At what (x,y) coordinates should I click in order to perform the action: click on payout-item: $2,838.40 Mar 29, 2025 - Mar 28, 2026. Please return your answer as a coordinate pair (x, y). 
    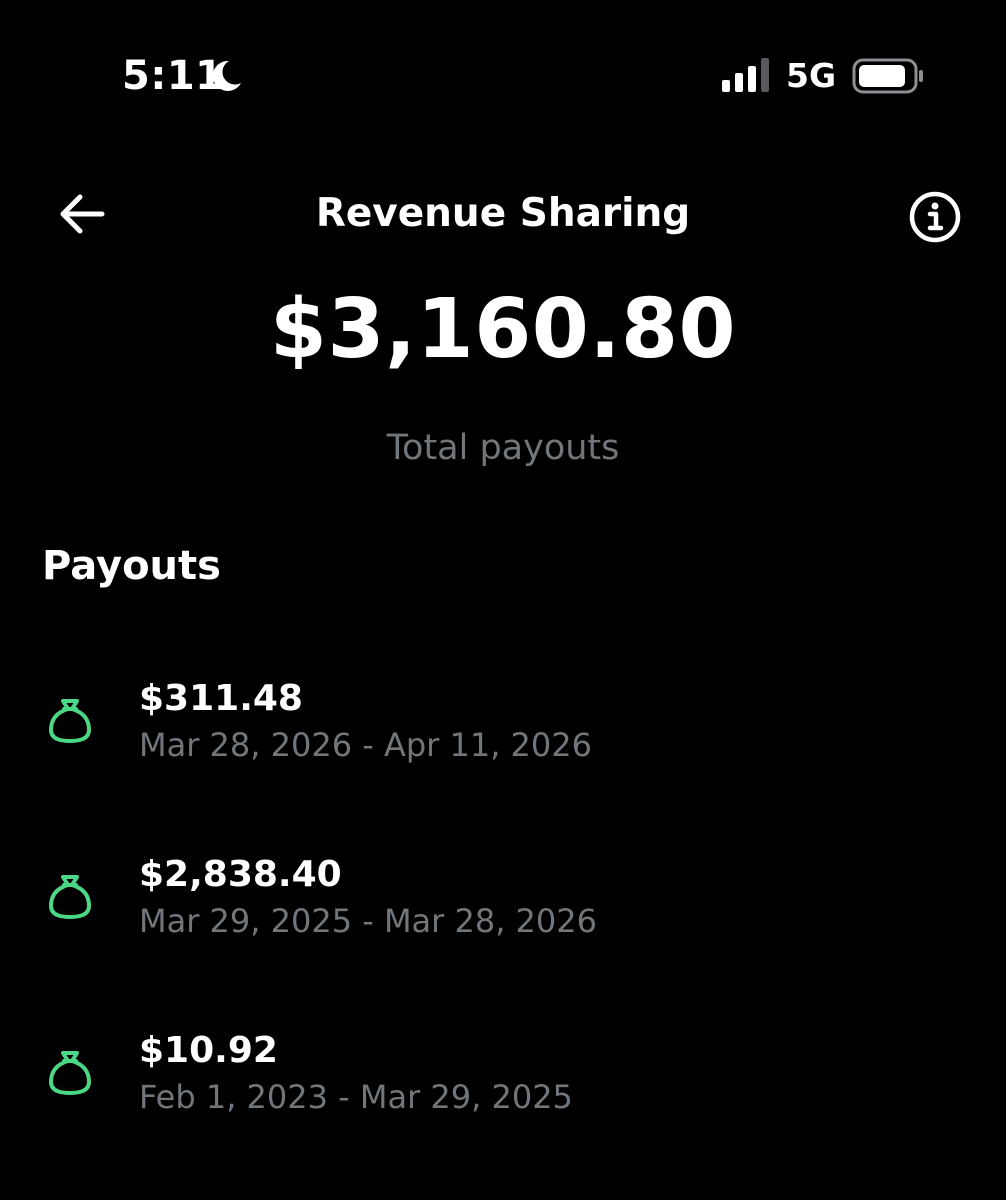
    Looking at the image, I should click on (503, 924).